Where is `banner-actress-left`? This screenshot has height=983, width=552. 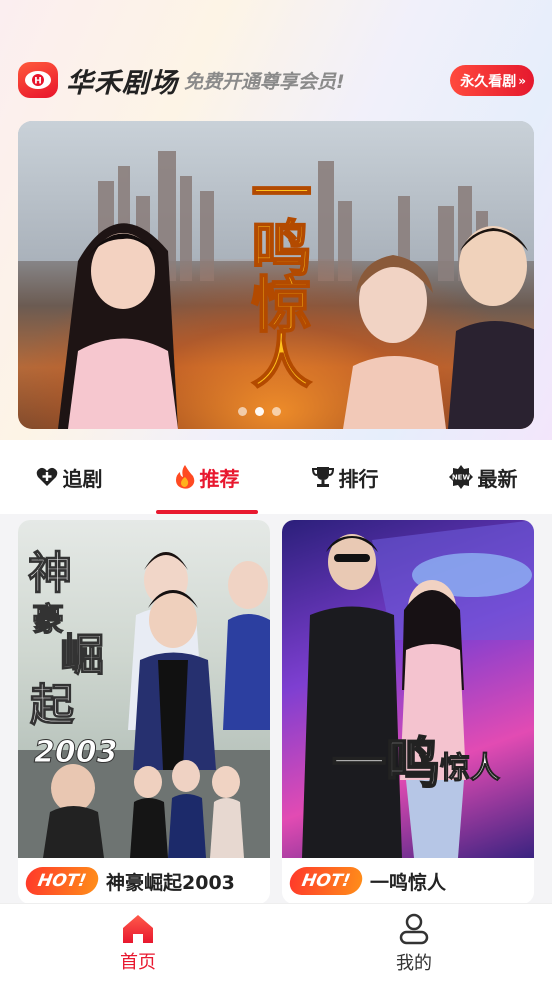
banner-actress-left is located at coordinates (118, 326).